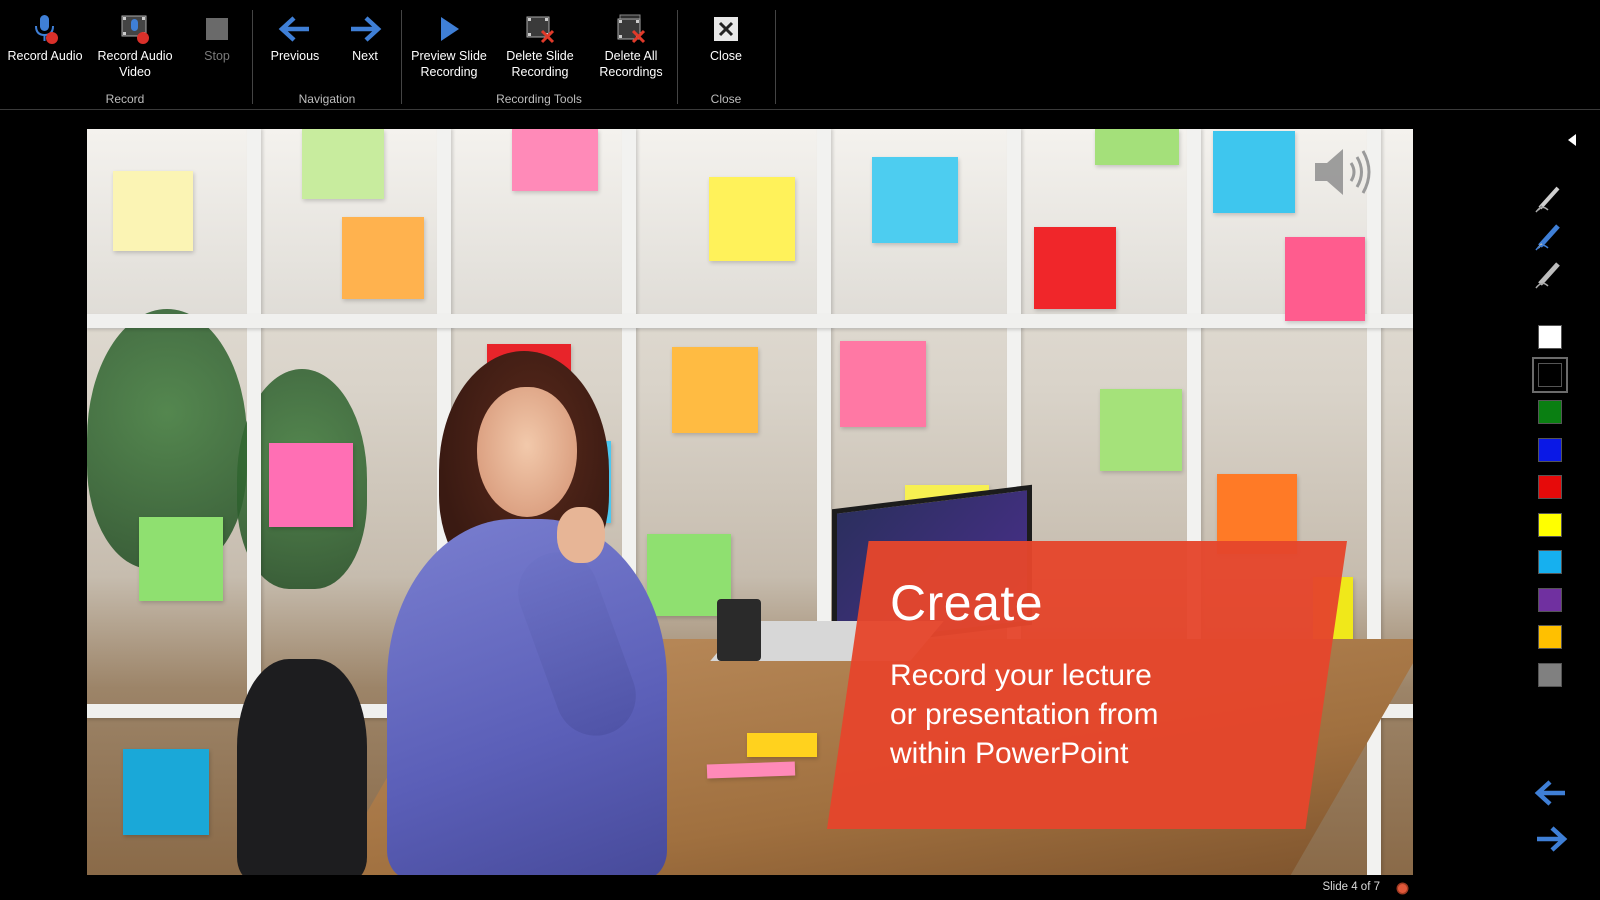 This screenshot has height=900, width=1600. Describe the element at coordinates (1550, 500) in the screenshot. I see `pen-toolbar` at that location.